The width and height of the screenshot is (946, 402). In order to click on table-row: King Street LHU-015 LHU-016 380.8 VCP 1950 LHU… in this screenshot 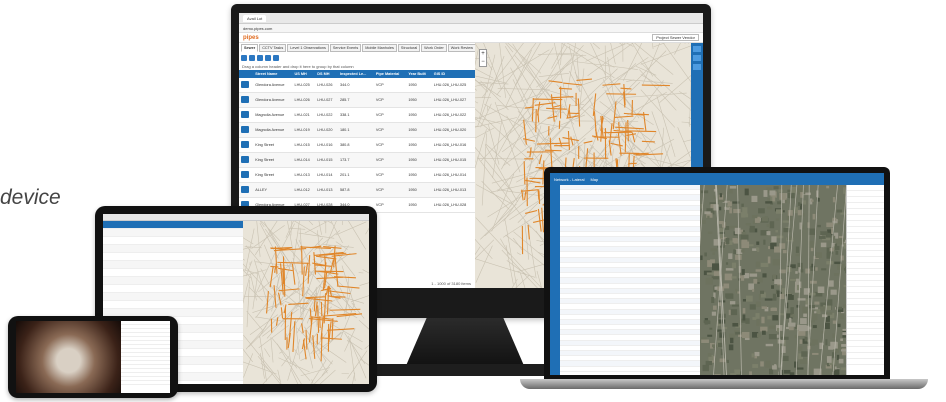, I will do `click(357, 145)`.